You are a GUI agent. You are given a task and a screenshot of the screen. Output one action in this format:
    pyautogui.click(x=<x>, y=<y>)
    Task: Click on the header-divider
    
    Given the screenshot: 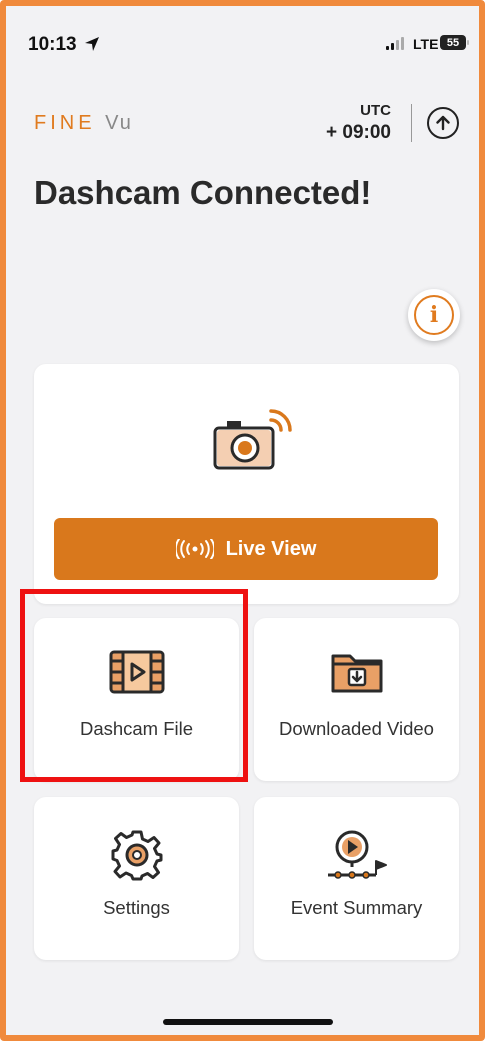 What is the action you would take?
    pyautogui.click(x=411, y=123)
    